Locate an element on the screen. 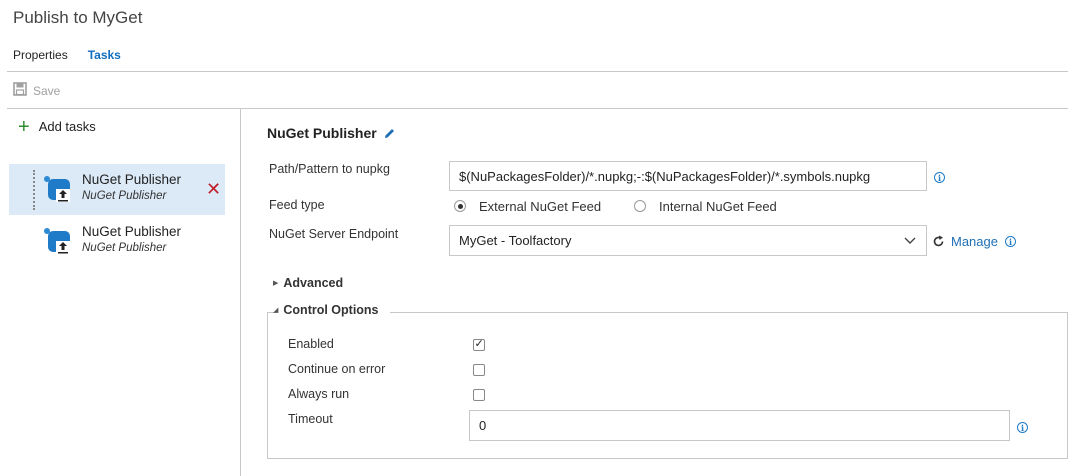  external-feed-radio is located at coordinates (460, 206).